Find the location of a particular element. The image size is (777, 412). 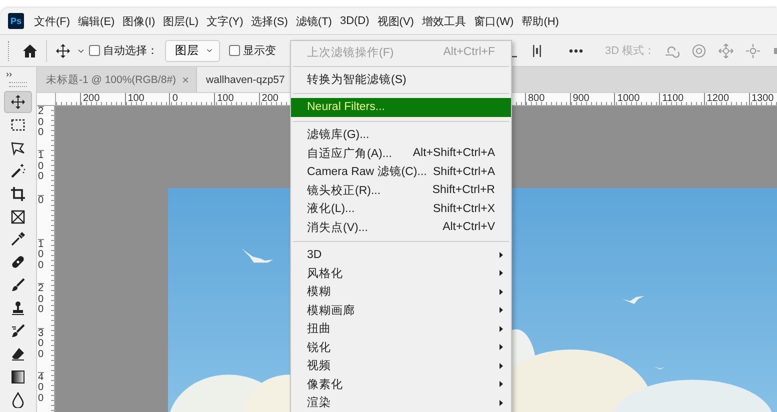

shortcut-label: Shift+Ctrl+A is located at coordinates (464, 172).